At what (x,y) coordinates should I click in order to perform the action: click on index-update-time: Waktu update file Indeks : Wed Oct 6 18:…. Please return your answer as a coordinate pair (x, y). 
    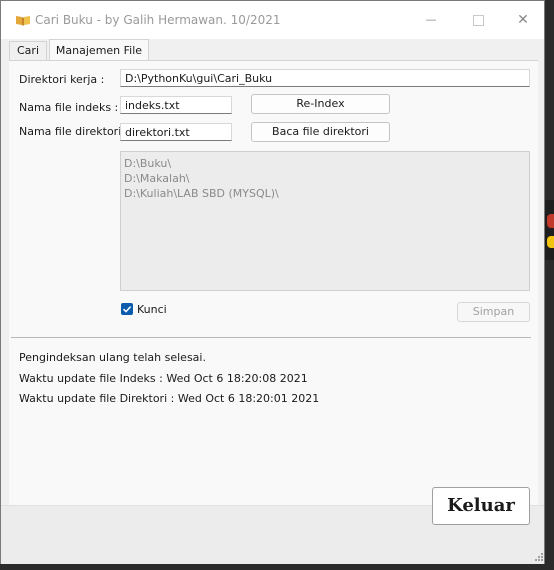
    Looking at the image, I should click on (163, 378).